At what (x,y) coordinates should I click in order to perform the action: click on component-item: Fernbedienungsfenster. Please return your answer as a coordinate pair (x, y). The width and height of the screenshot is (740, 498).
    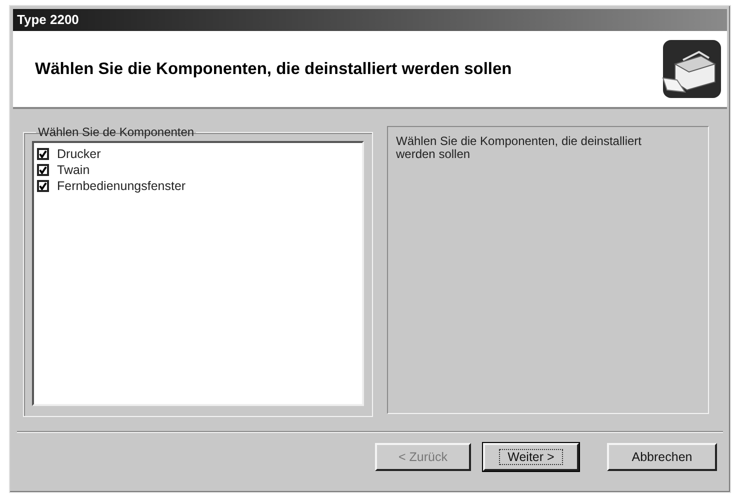
    Looking at the image, I should click on (198, 186).